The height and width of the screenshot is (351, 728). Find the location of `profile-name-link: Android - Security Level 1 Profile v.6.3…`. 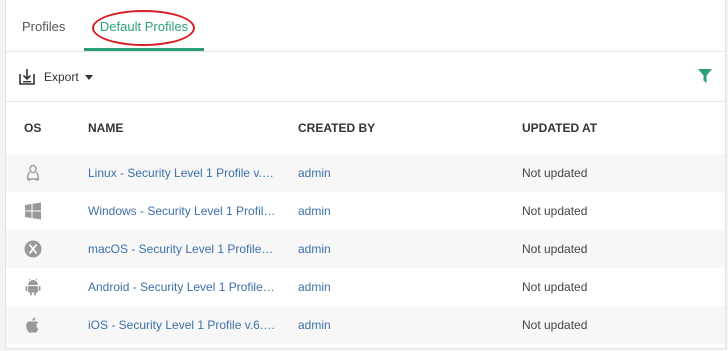

profile-name-link: Android - Security Level 1 Profile v.6.3… is located at coordinates (182, 287).